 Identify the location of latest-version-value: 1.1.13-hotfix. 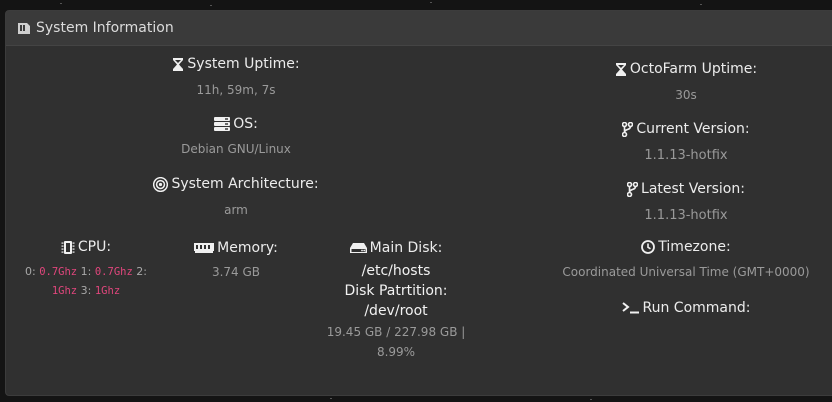
(686, 215).